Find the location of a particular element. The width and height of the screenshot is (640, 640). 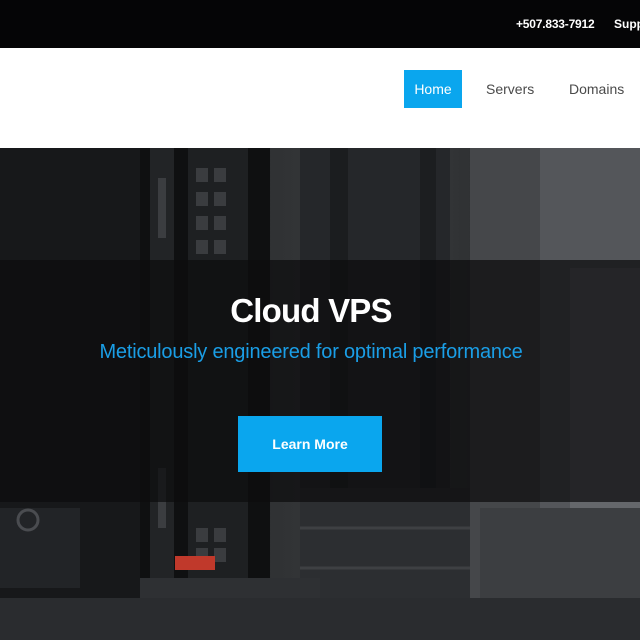

support-link: Supp is located at coordinates (627, 24).